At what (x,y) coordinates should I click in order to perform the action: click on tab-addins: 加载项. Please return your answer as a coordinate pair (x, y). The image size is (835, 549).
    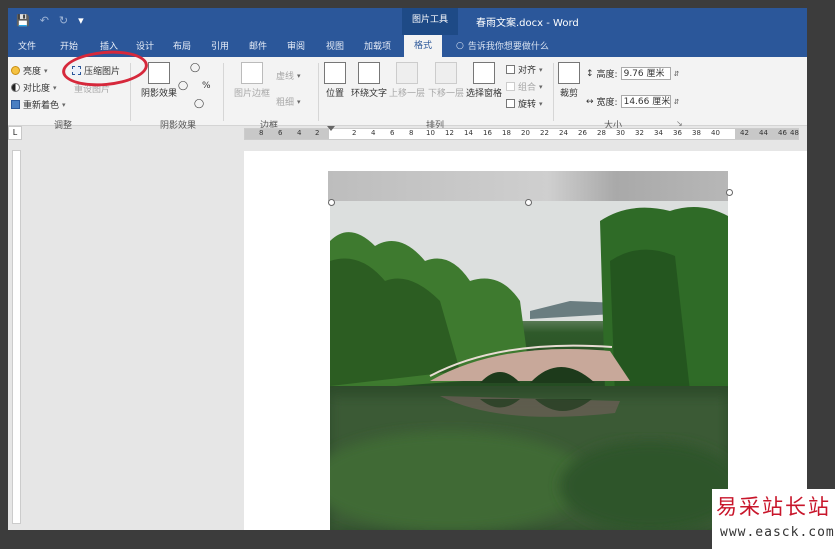
    Looking at the image, I should click on (377, 45).